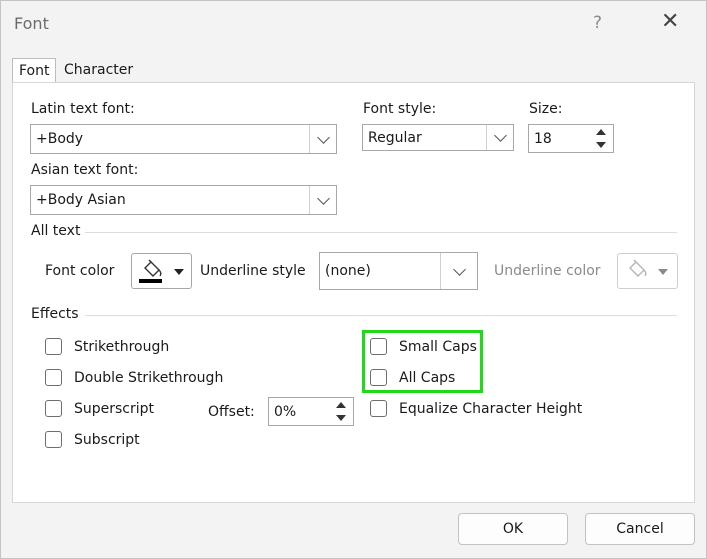 Image resolution: width=707 pixels, height=559 pixels. I want to click on double-strikethrough-checkbox, so click(53, 377).